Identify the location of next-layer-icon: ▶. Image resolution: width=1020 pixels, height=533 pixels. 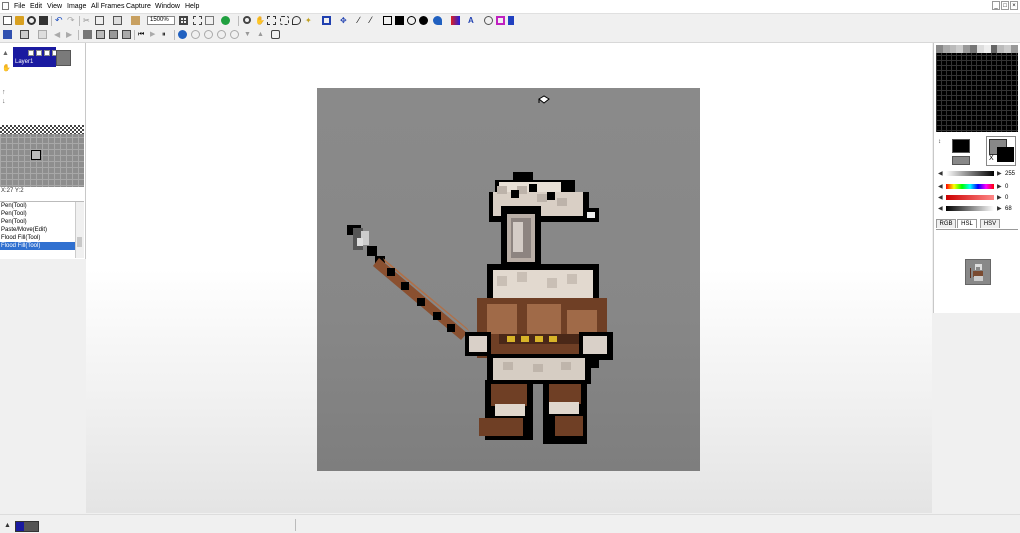
(70, 34).